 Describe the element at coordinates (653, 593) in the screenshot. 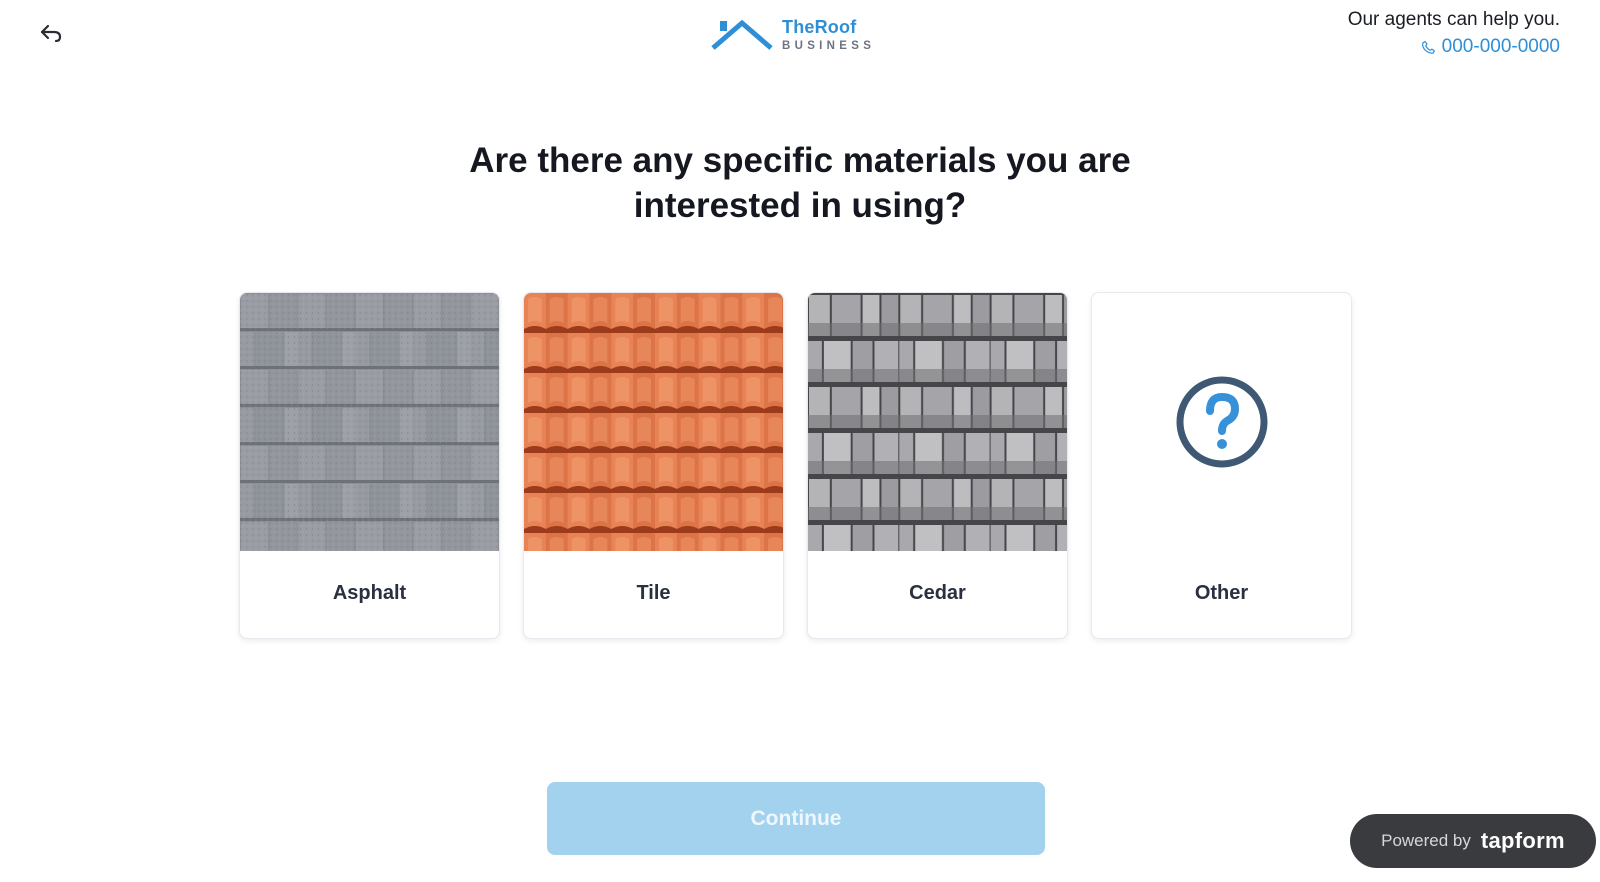

I see `option-label: Tile` at that location.